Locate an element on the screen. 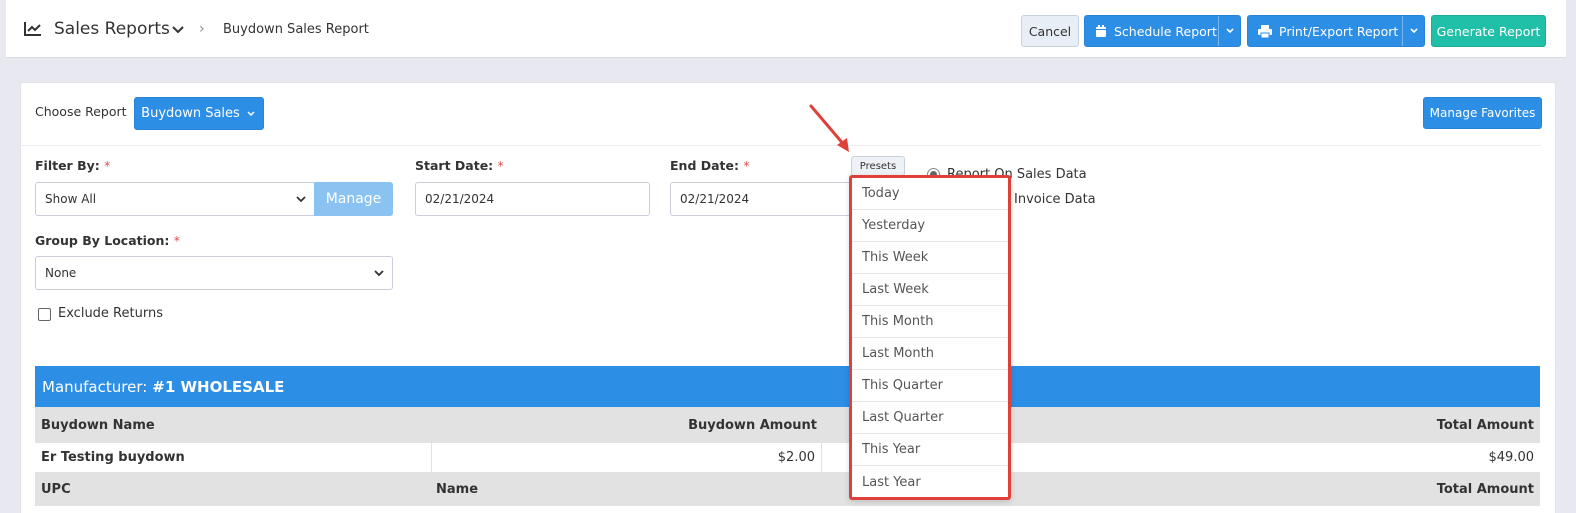 This screenshot has width=1576, height=513. line-chart-icon is located at coordinates (32, 29).